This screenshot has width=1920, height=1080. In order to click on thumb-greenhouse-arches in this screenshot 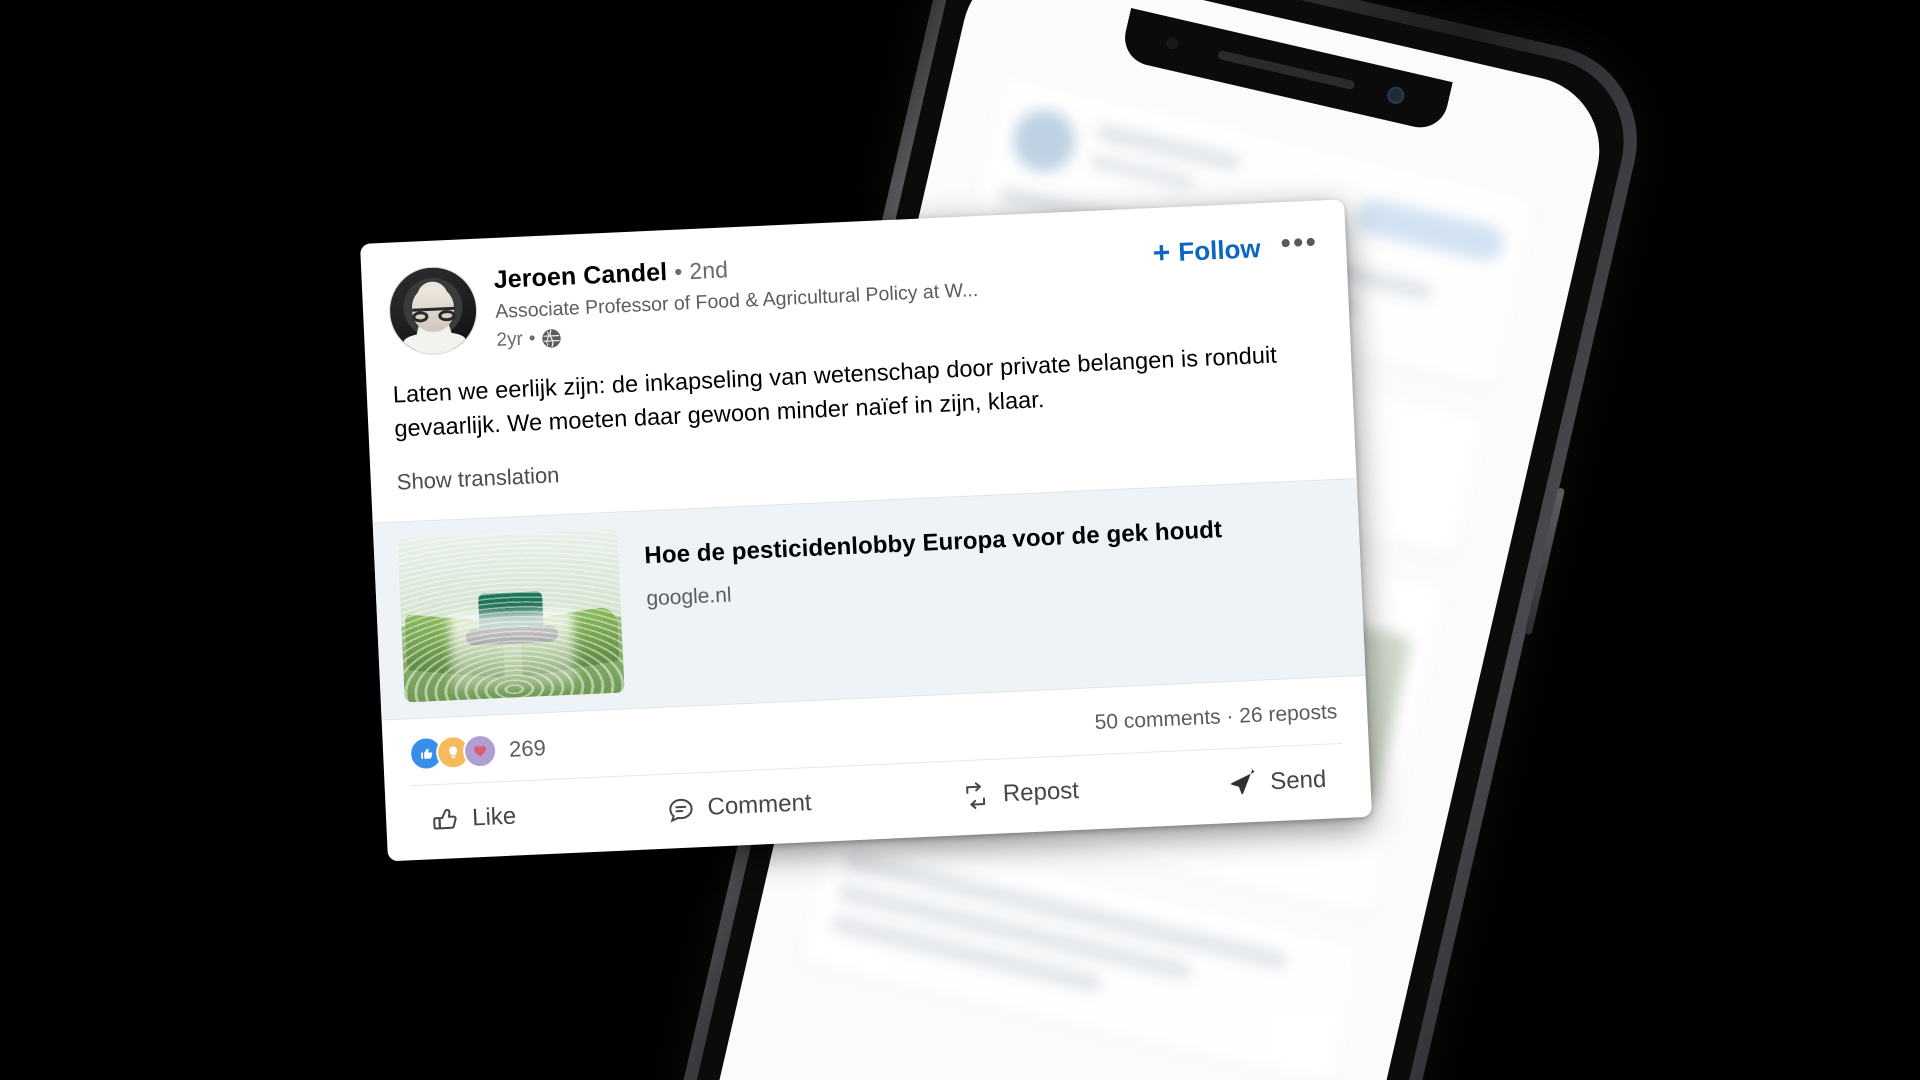, I will do `click(511, 615)`.